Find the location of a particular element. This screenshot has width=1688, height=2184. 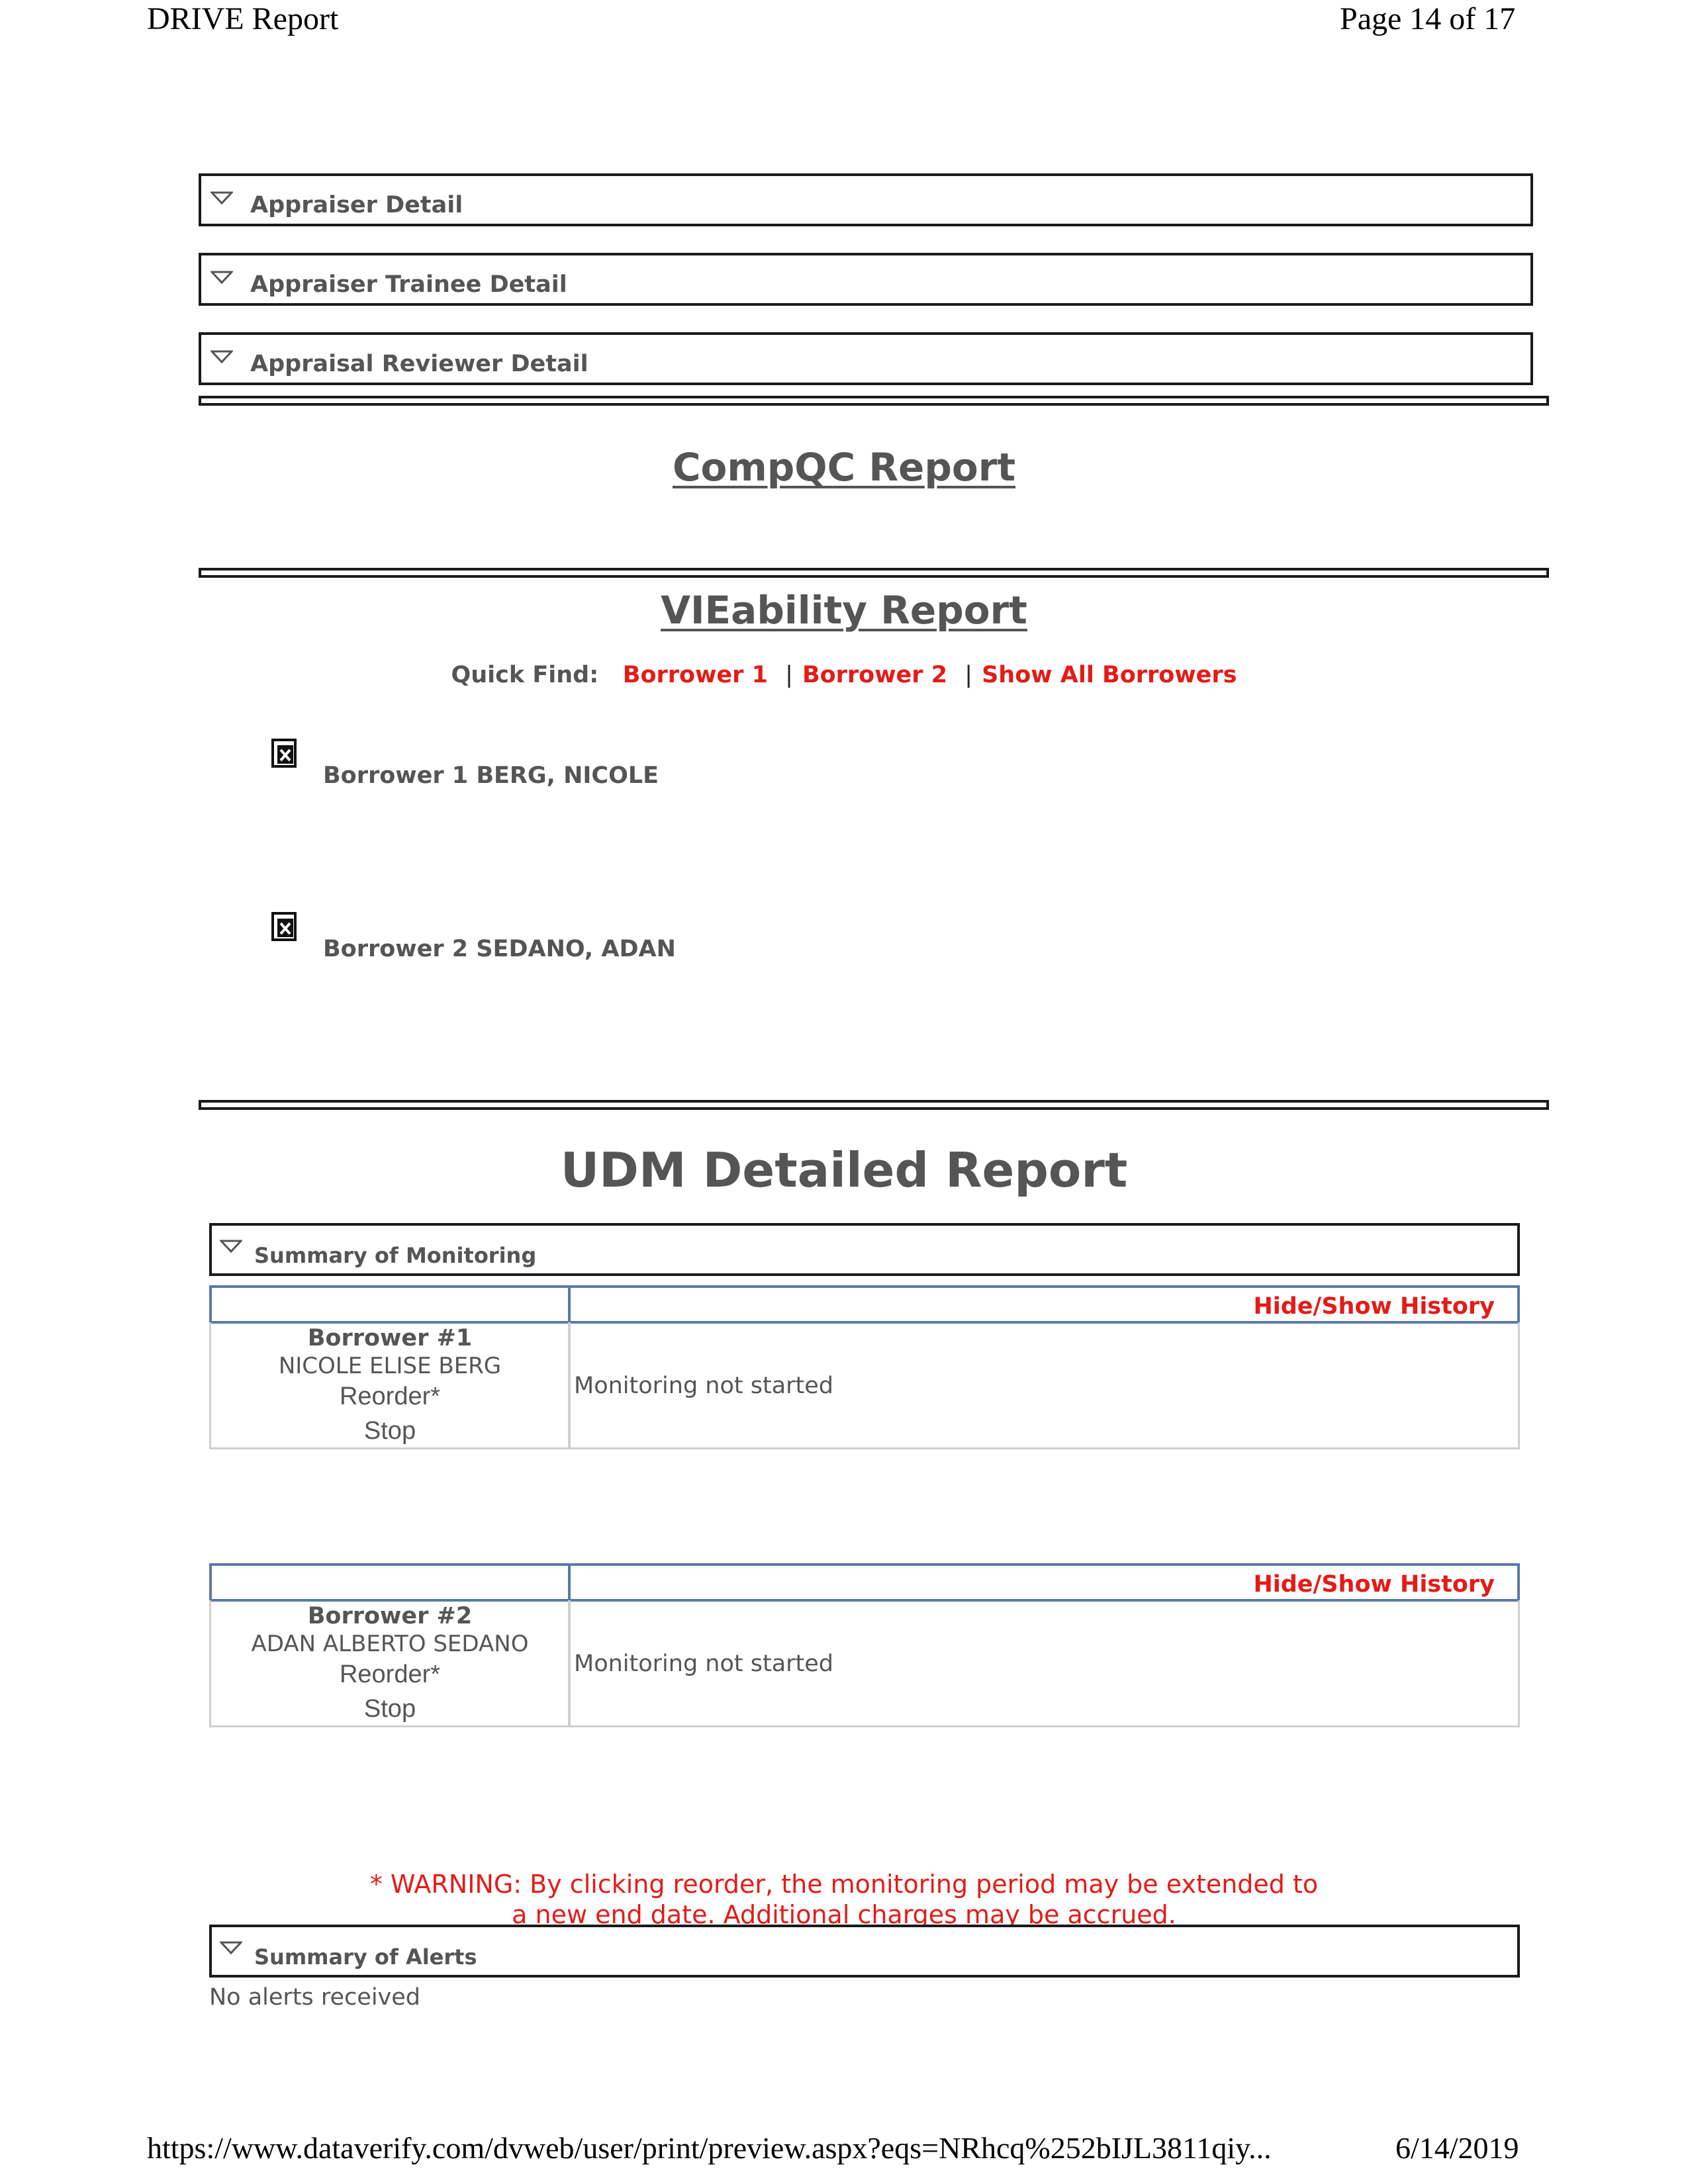

section-appraiser-detail: Appraiser Detail is located at coordinates (866, 199).